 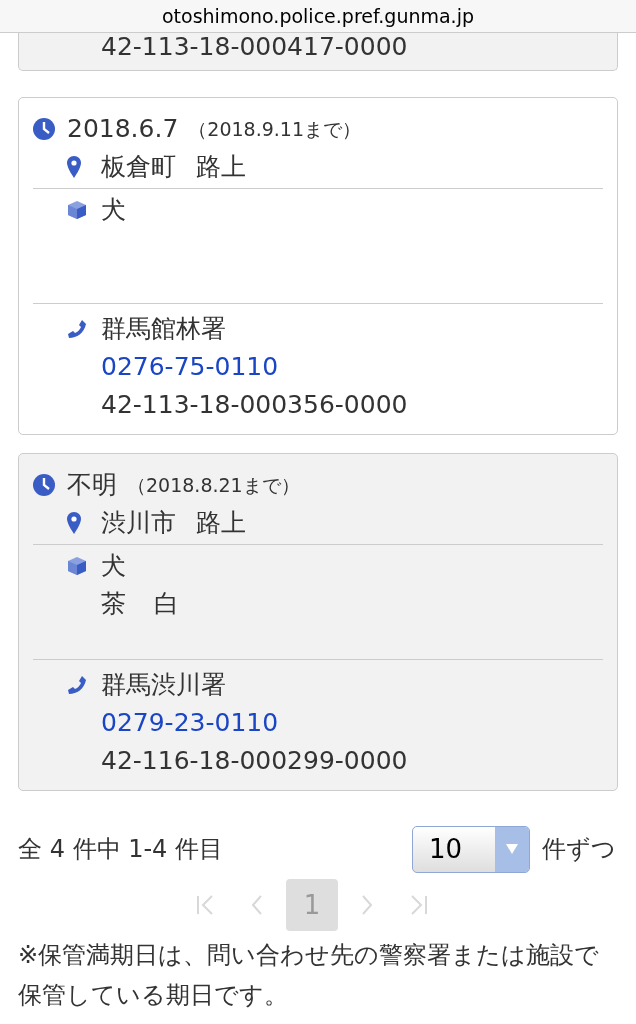 I want to click on phone-link: 0279-23-0110, so click(x=190, y=722).